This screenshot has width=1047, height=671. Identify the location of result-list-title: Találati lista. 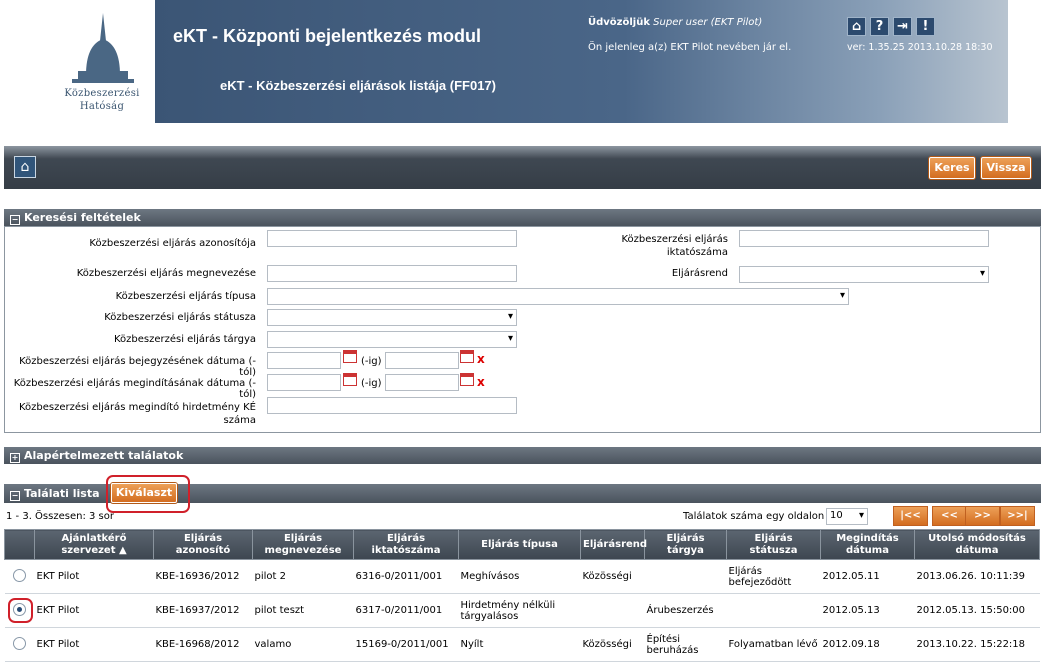
(62, 493).